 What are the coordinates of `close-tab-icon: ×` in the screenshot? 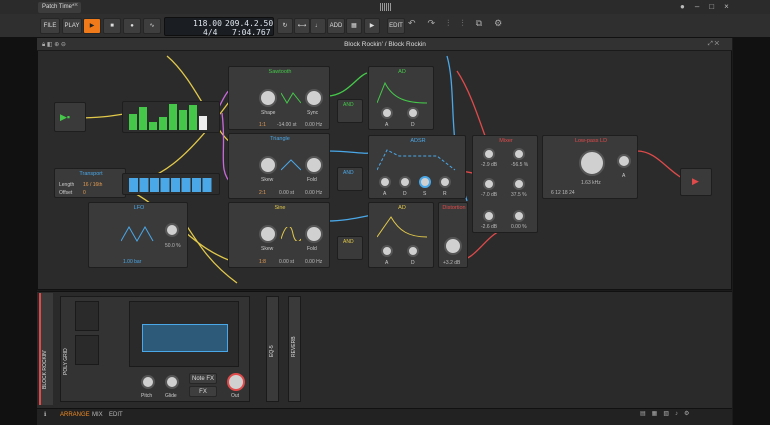 It's located at (76, 5).